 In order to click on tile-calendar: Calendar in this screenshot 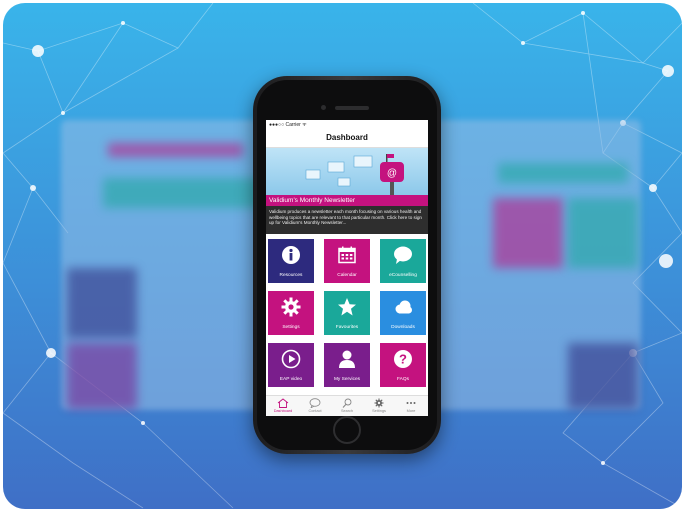, I will do `click(347, 261)`.